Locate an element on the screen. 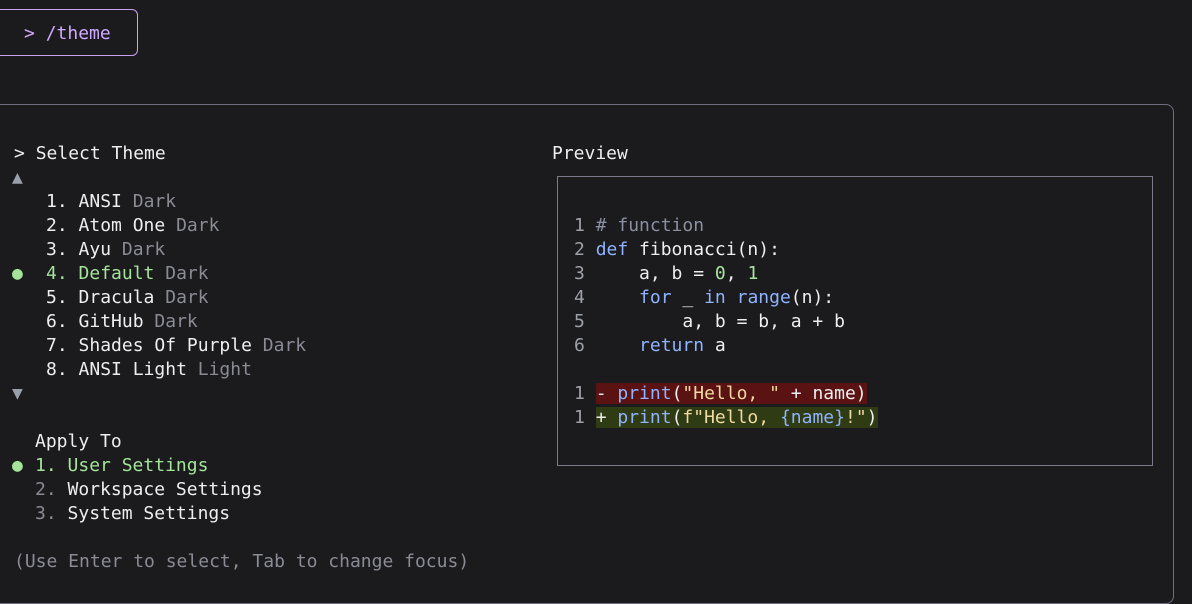 The height and width of the screenshot is (604, 1192). diff-added-line: 1 + print(f"Hello, {name}!") is located at coordinates (726, 417).